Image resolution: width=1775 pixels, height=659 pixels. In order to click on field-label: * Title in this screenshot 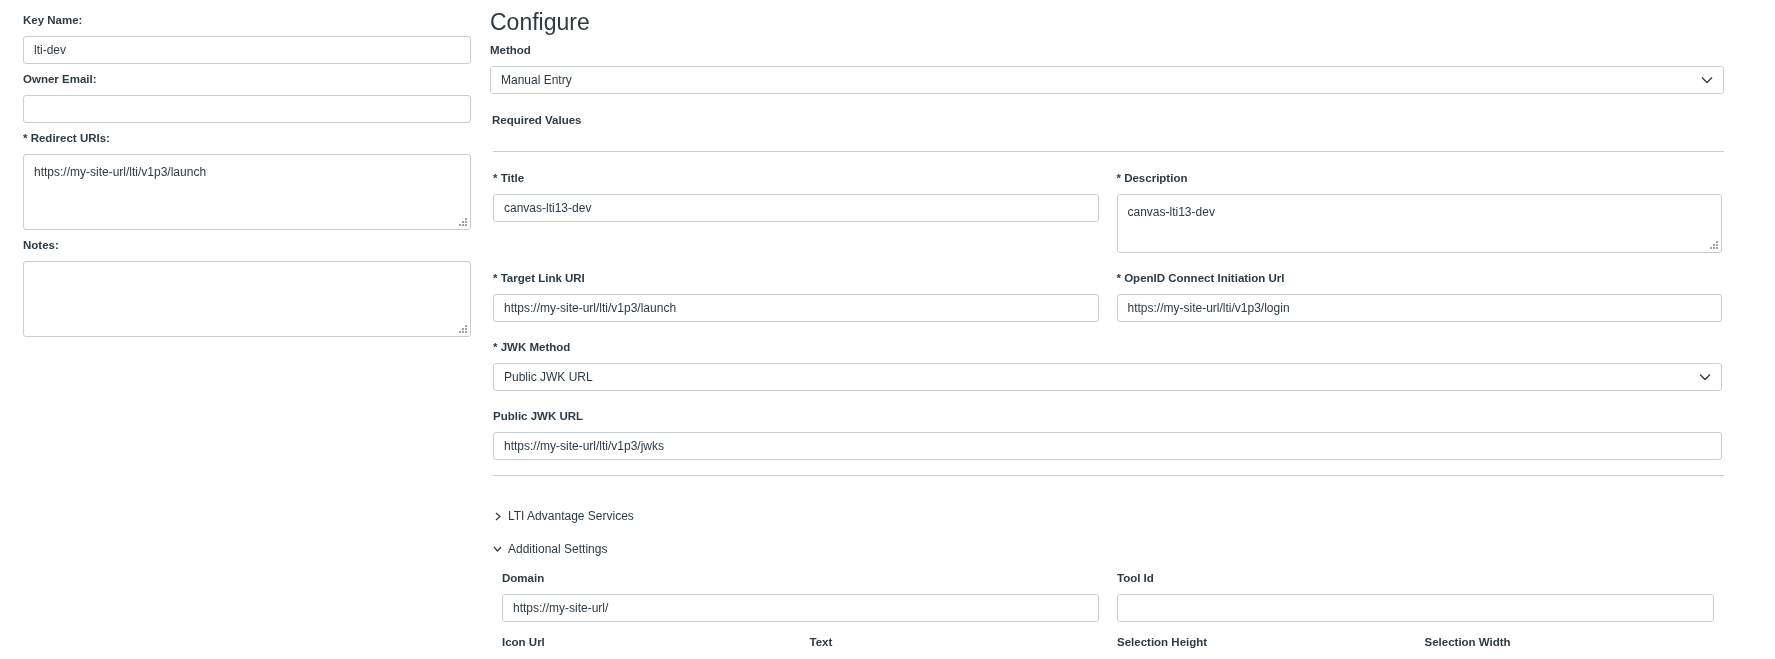, I will do `click(509, 178)`.